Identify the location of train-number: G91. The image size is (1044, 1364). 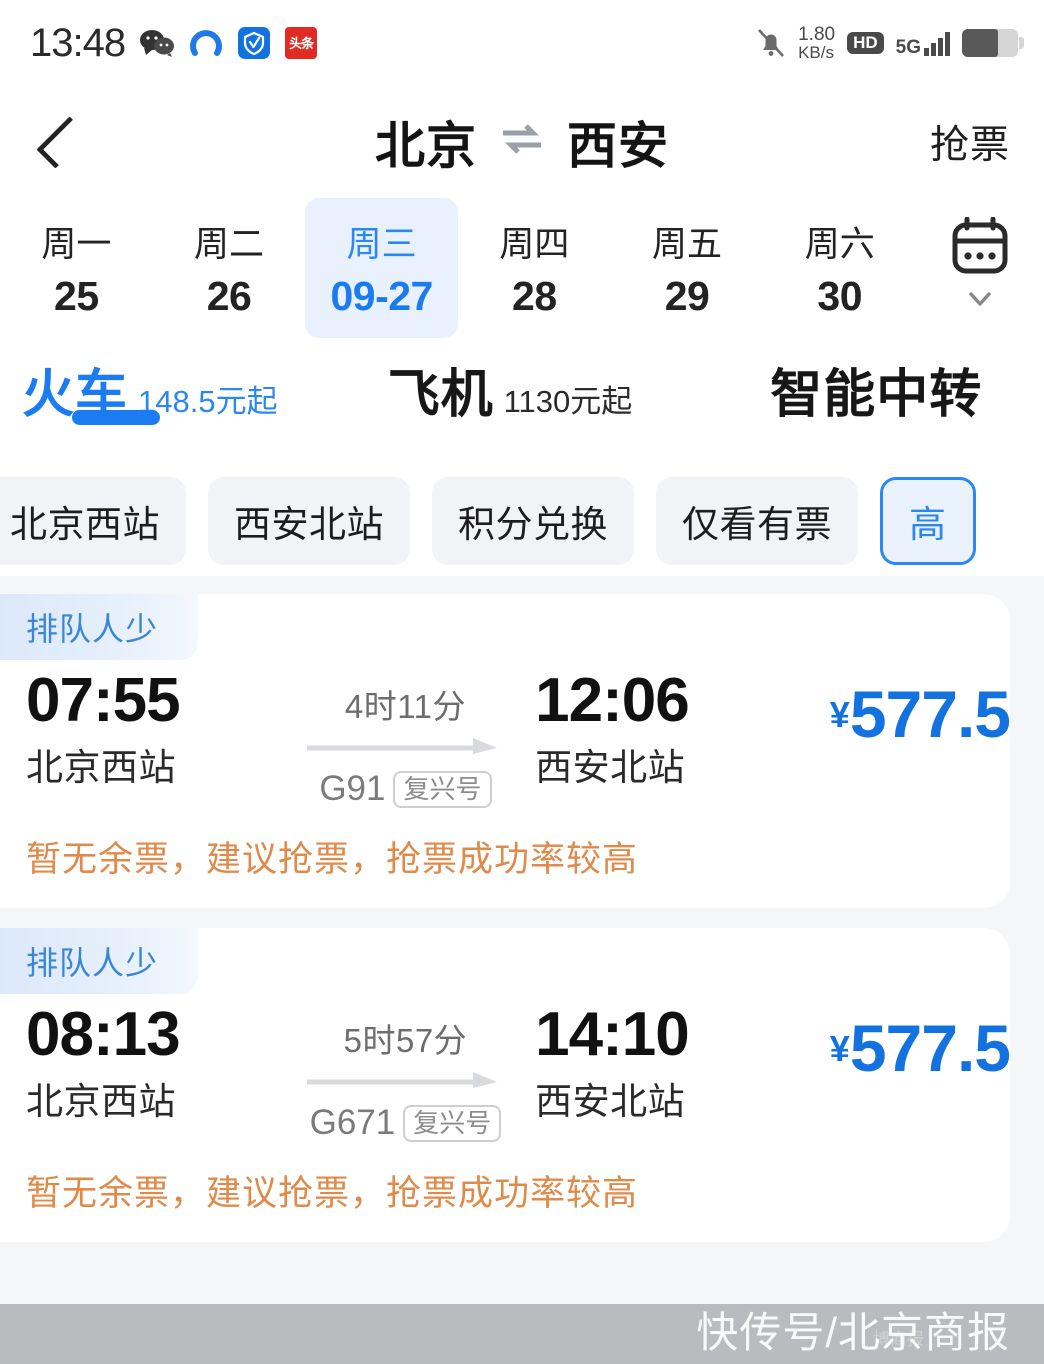
(352, 788).